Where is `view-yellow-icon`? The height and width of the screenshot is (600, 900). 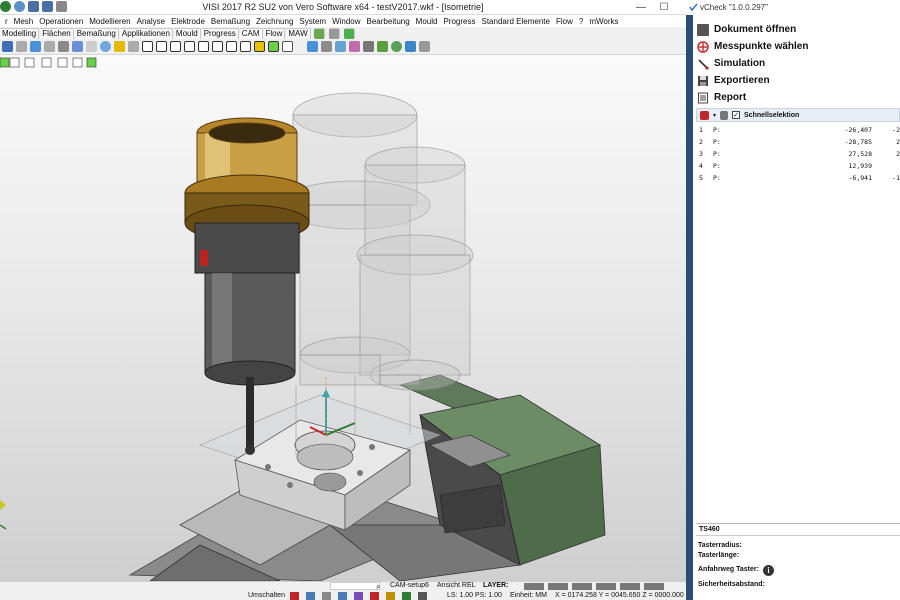 view-yellow-icon is located at coordinates (259, 46).